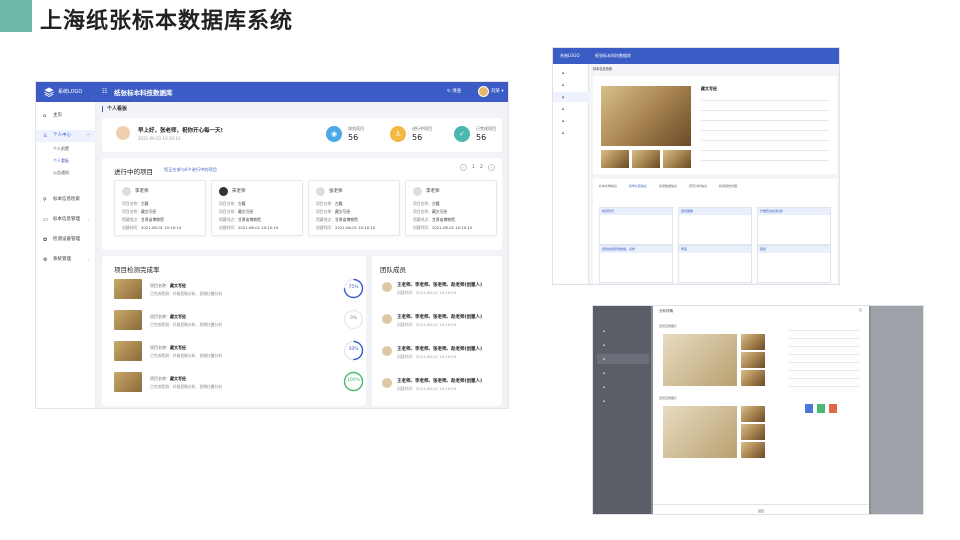 This screenshot has width=960, height=540. Describe the element at coordinates (483, 91) in the screenshot. I see `user-avatar` at that location.